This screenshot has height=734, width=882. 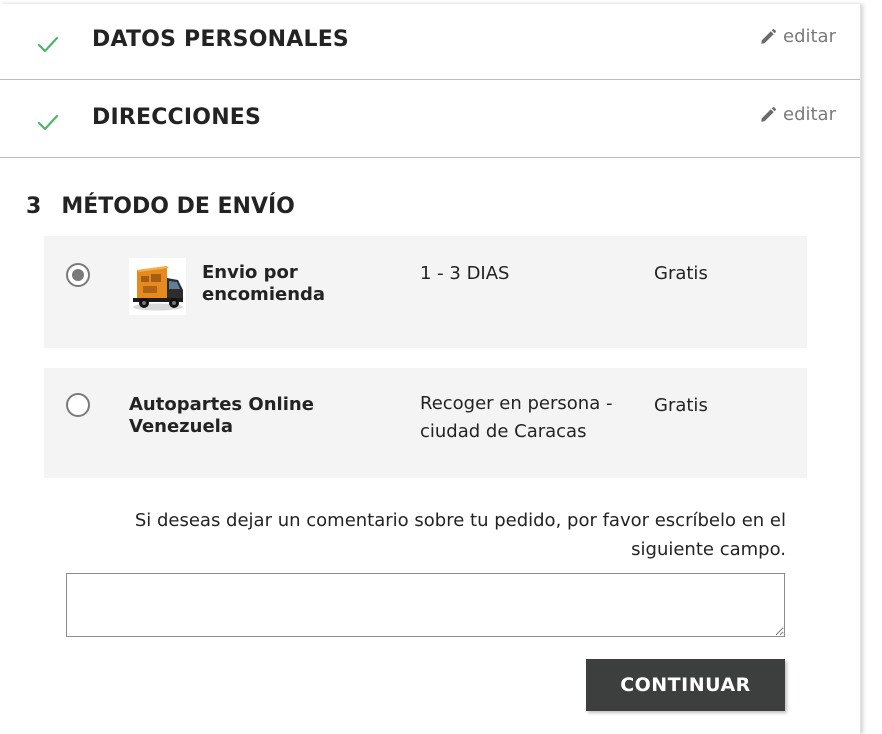 What do you see at coordinates (220, 39) in the screenshot?
I see `step-title-personal: DATOS PERSONALES` at bounding box center [220, 39].